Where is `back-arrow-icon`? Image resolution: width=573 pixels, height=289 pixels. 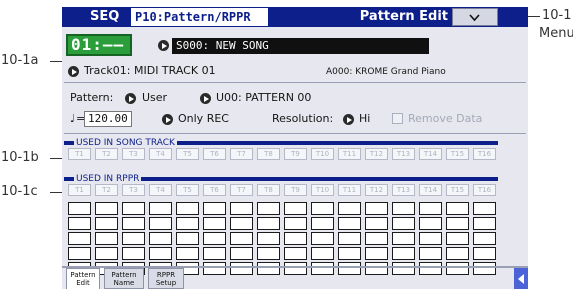
back-arrow-icon is located at coordinates (521, 278).